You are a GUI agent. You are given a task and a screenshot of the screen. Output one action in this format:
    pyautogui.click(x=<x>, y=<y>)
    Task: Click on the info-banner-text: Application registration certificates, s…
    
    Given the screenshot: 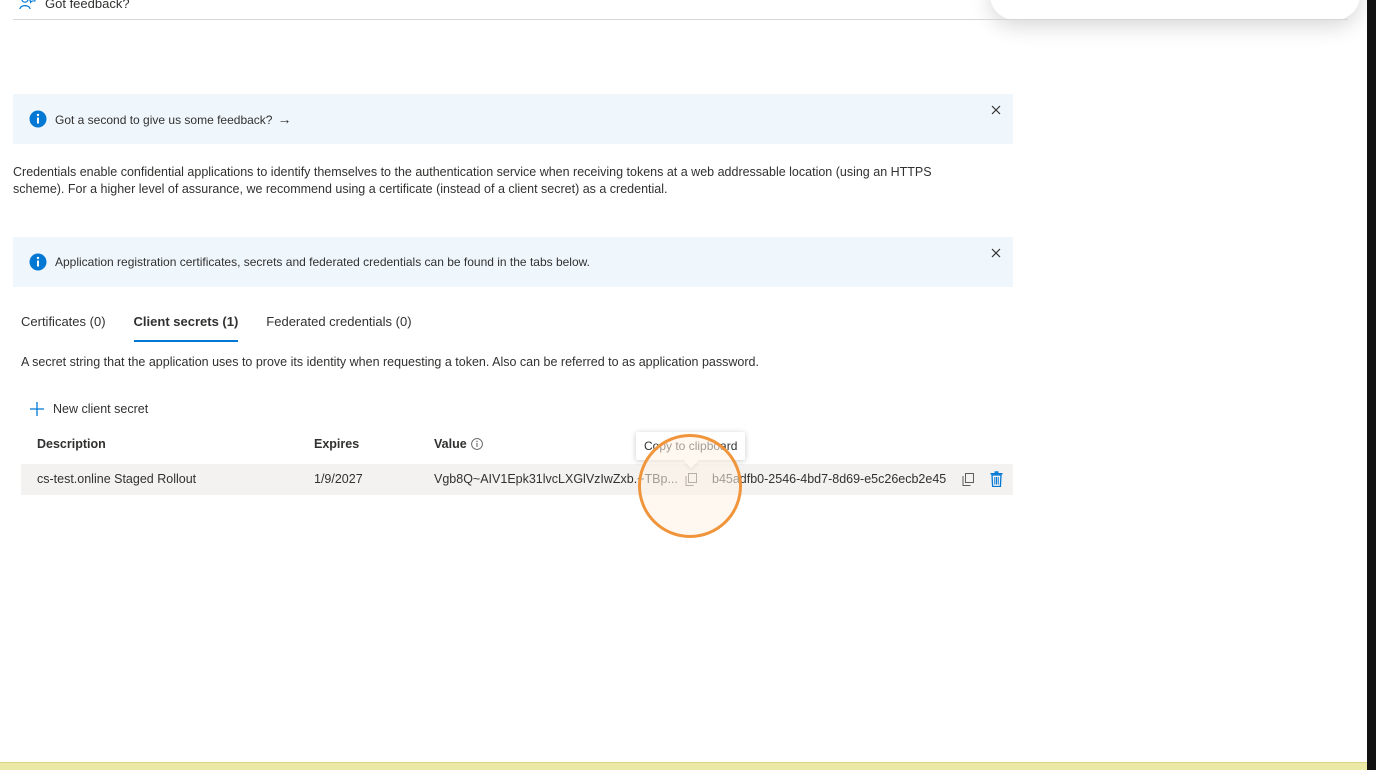 What is the action you would take?
    pyautogui.click(x=322, y=262)
    